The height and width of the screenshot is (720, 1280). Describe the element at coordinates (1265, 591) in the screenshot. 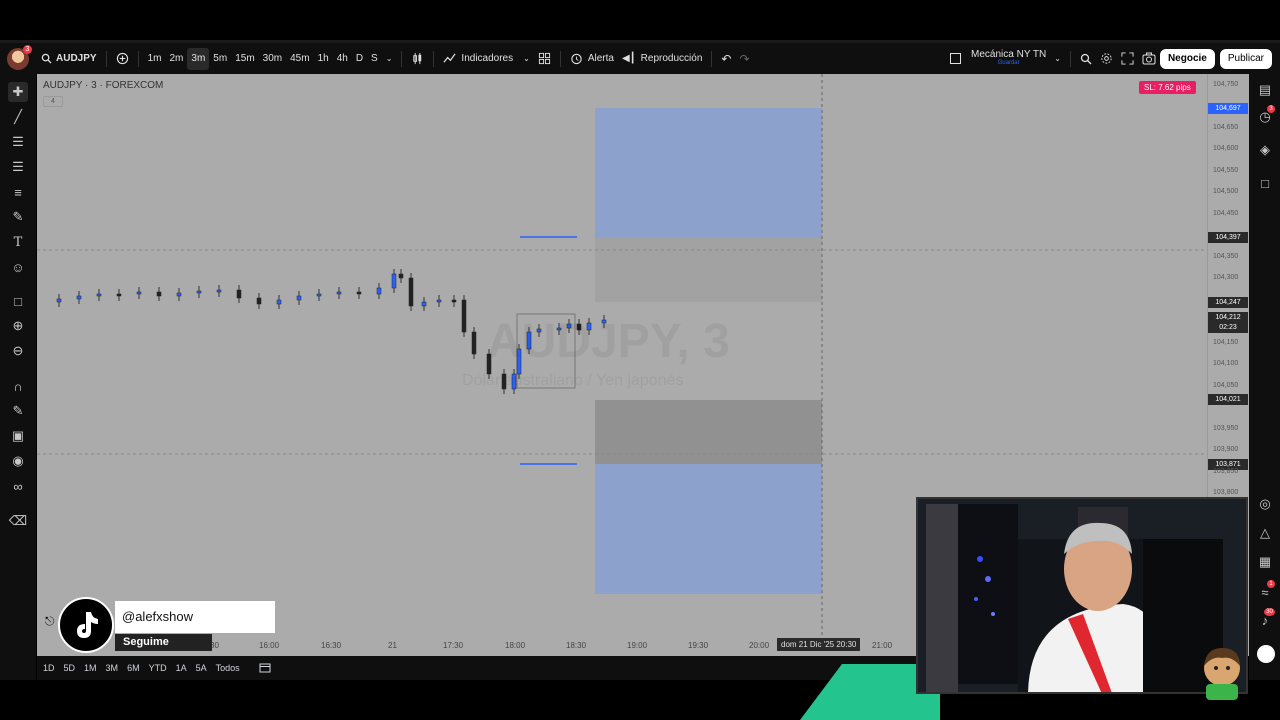

I see `signal-button: ≈1` at that location.